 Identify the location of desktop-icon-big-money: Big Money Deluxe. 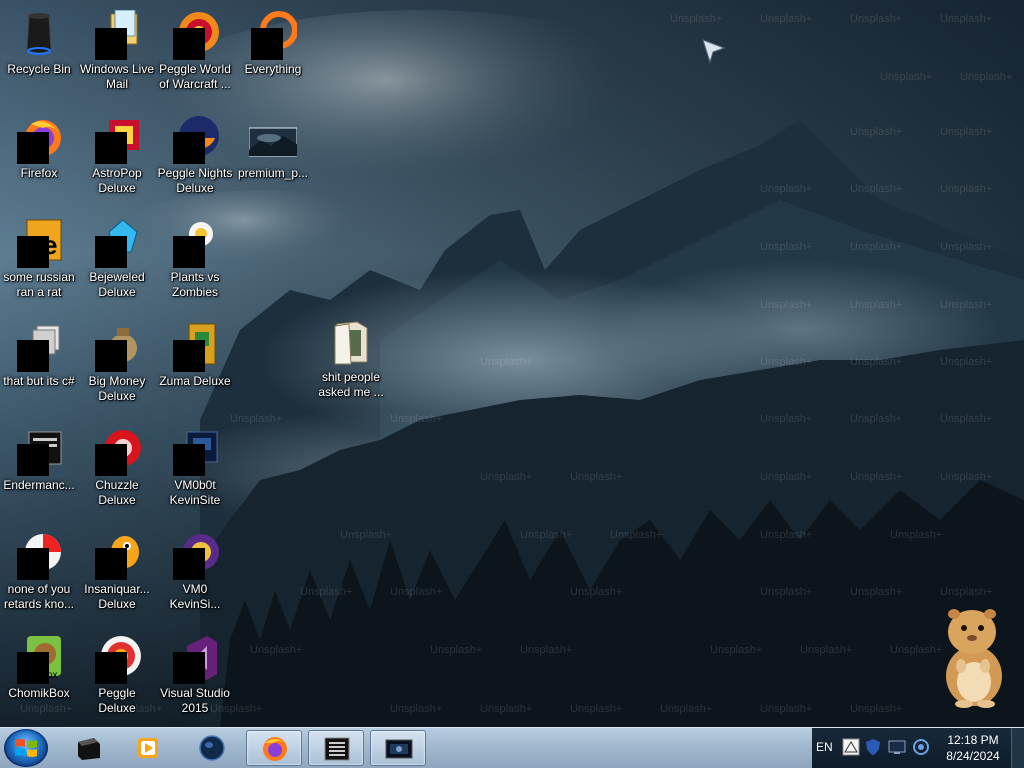
(117, 364).